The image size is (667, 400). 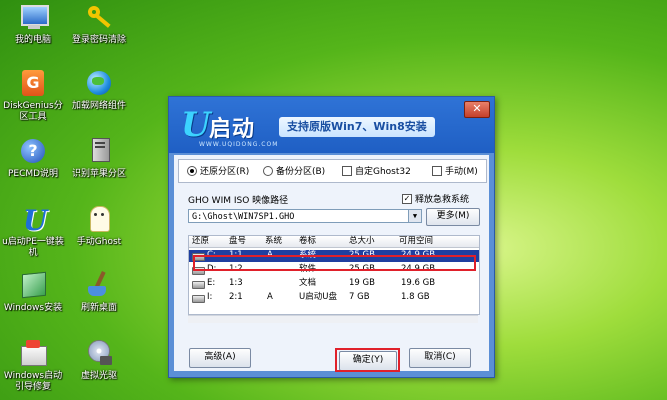 I want to click on diskgenius-icon: G, so click(x=33, y=83).